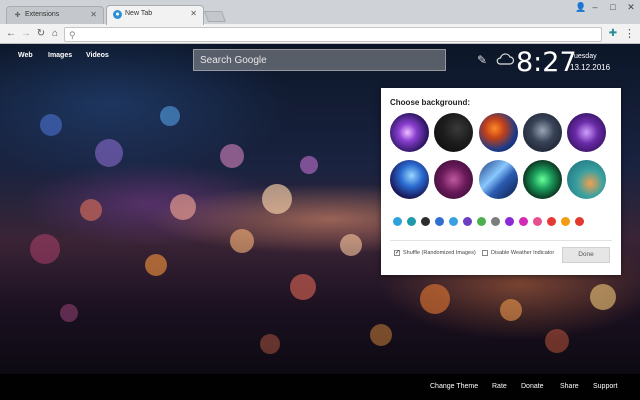 The height and width of the screenshot is (400, 640). What do you see at coordinates (532, 386) in the screenshot?
I see `footer-link-donate: Donate` at bounding box center [532, 386].